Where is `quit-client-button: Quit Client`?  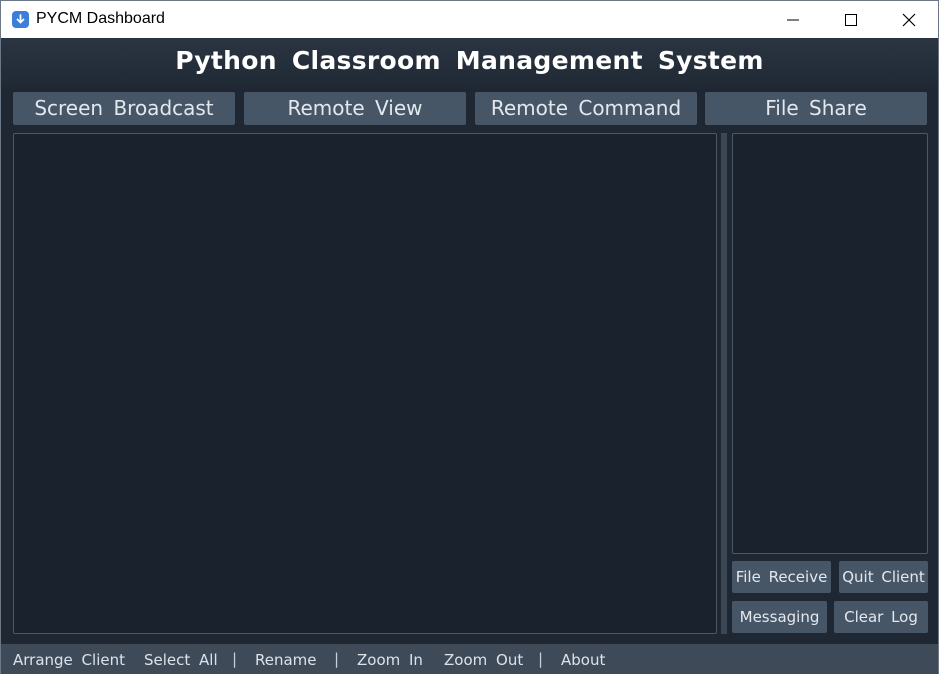 quit-client-button: Quit Client is located at coordinates (883, 577).